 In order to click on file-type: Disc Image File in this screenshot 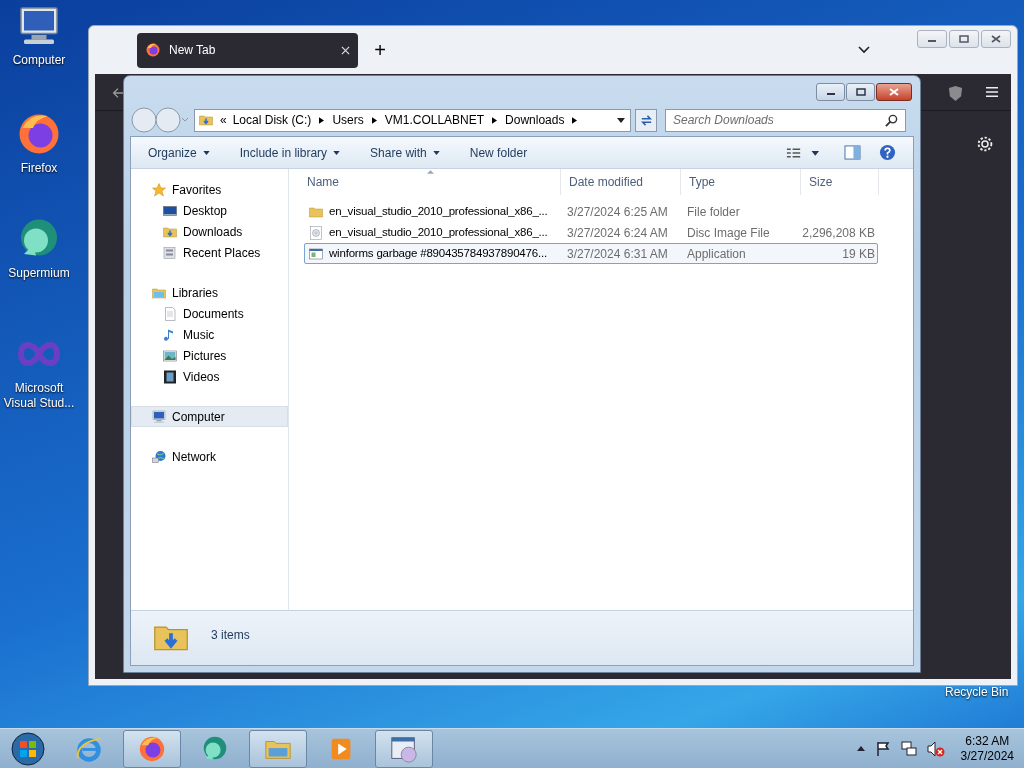, I will do `click(728, 233)`.